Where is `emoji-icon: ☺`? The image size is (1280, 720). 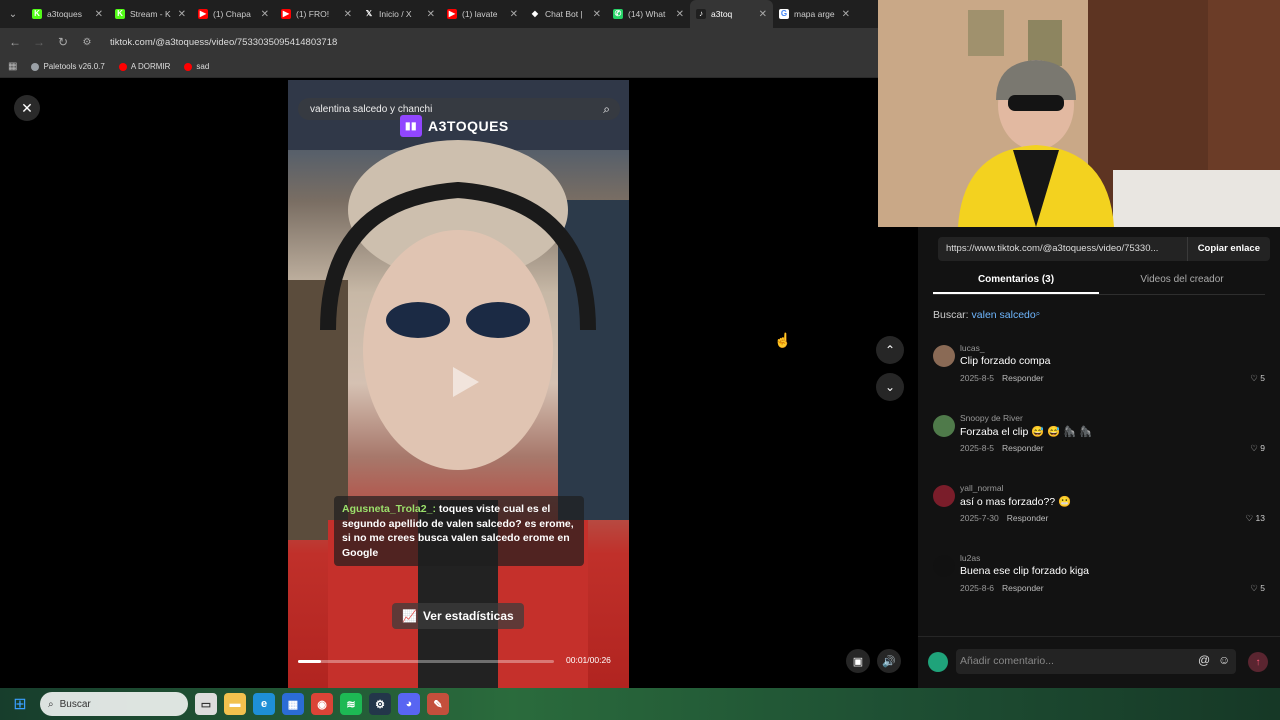
emoji-icon: ☺ is located at coordinates (1224, 660).